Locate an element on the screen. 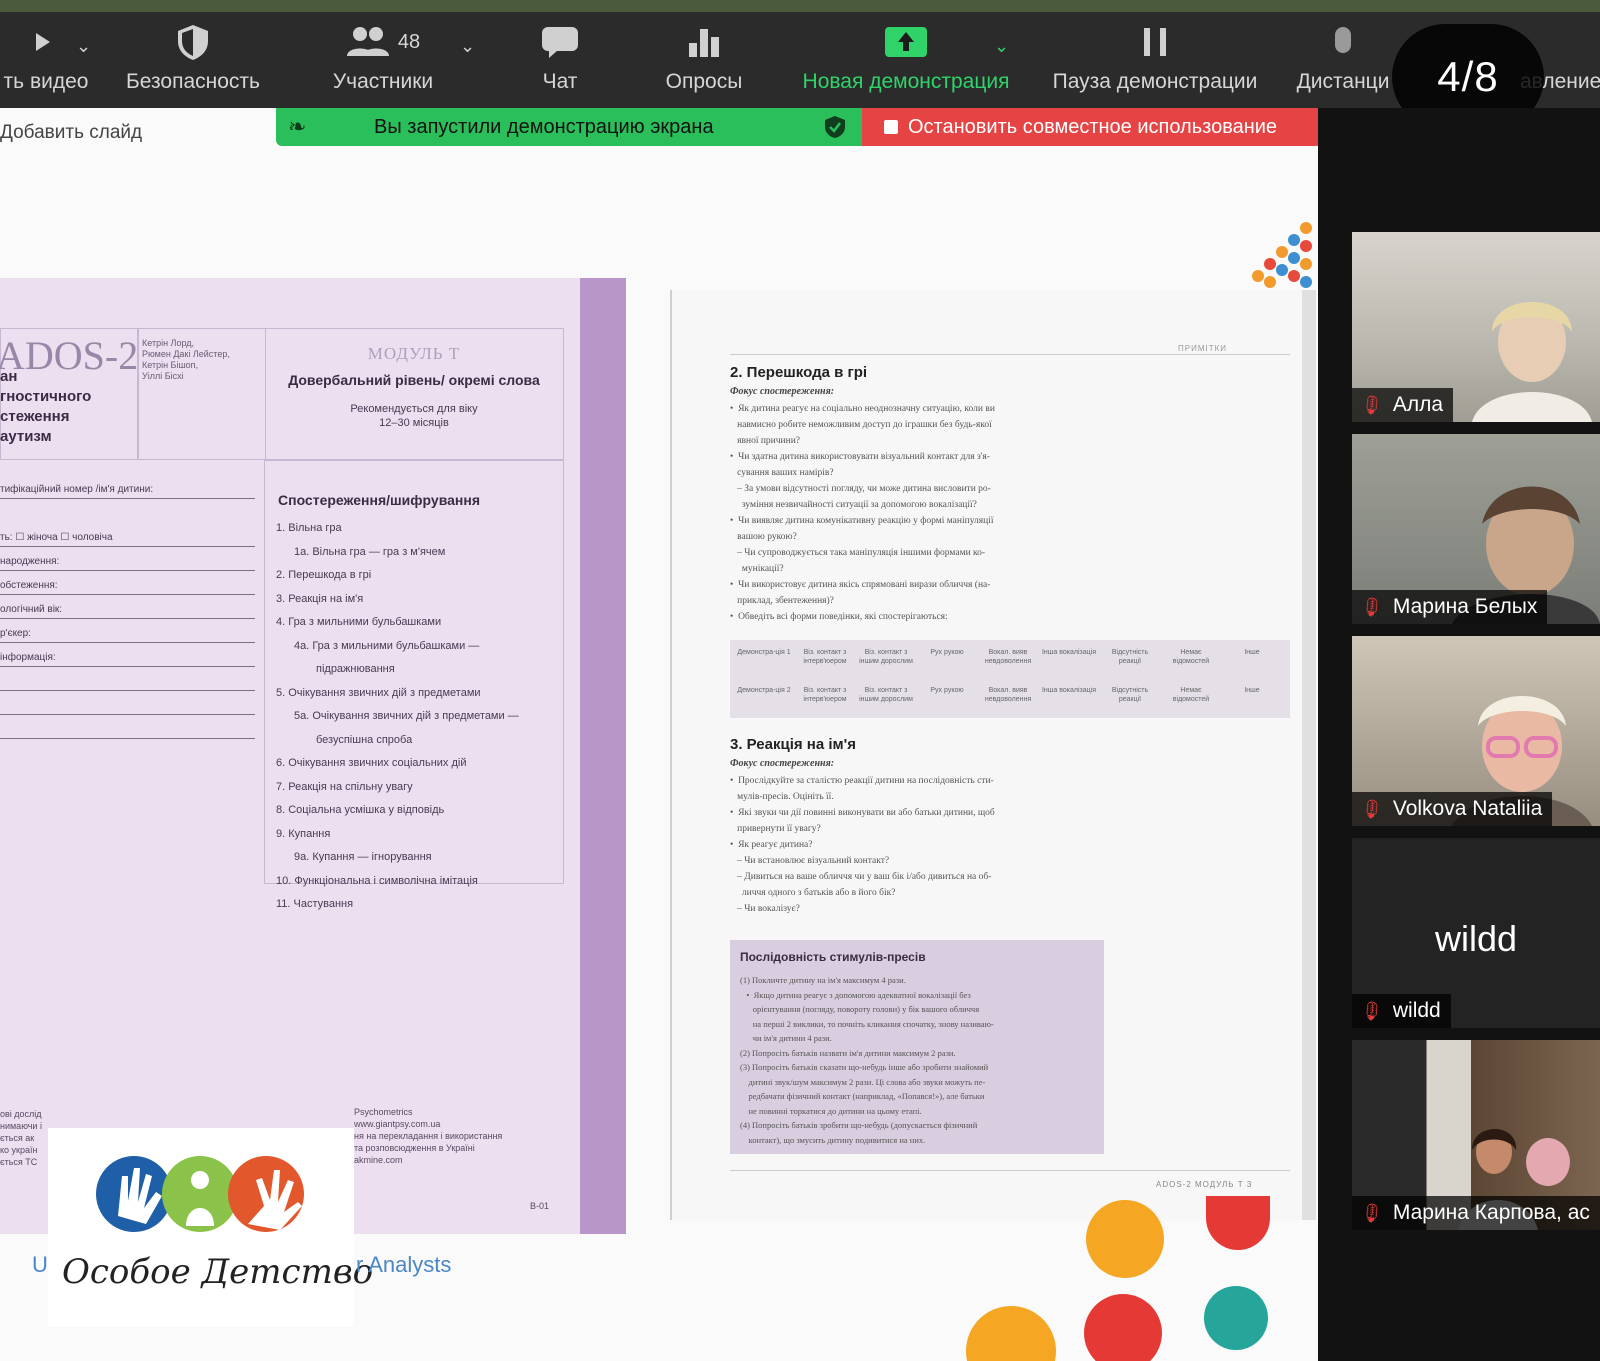 Image resolution: width=1600 pixels, height=1361 pixels. polls-button: Опросы is located at coordinates (704, 62).